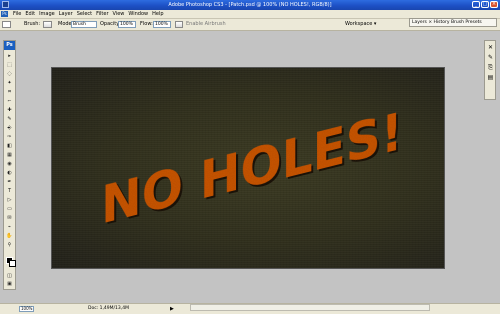 The image size is (500, 314). What do you see at coordinates (206, 24) in the screenshot?
I see `airbrush-label: Enable Airbrush` at bounding box center [206, 24].